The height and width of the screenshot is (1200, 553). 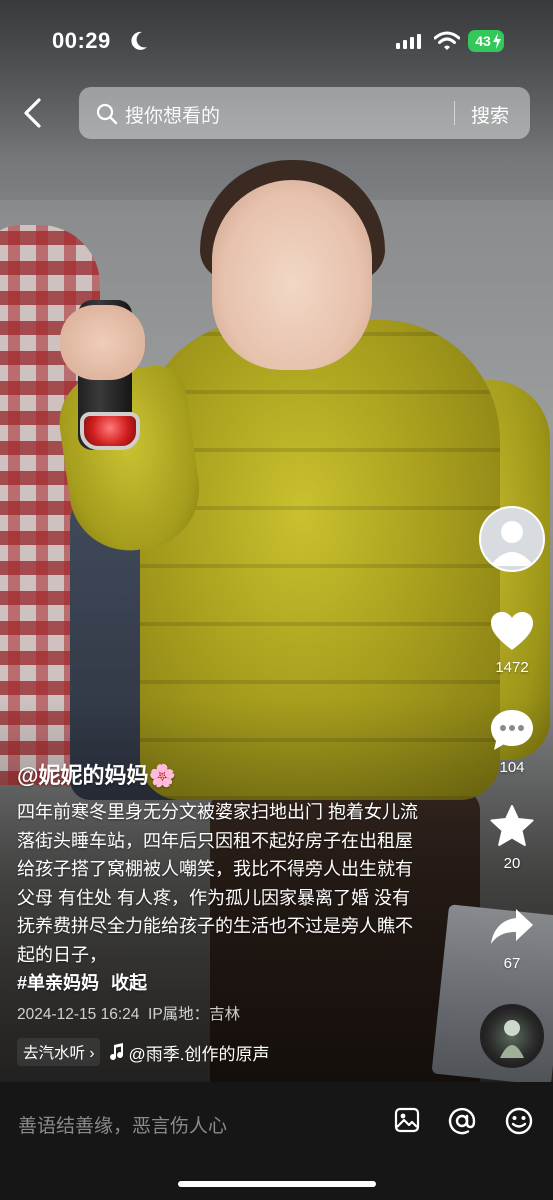 What do you see at coordinates (292, 275) in the screenshot?
I see `child-face` at bounding box center [292, 275].